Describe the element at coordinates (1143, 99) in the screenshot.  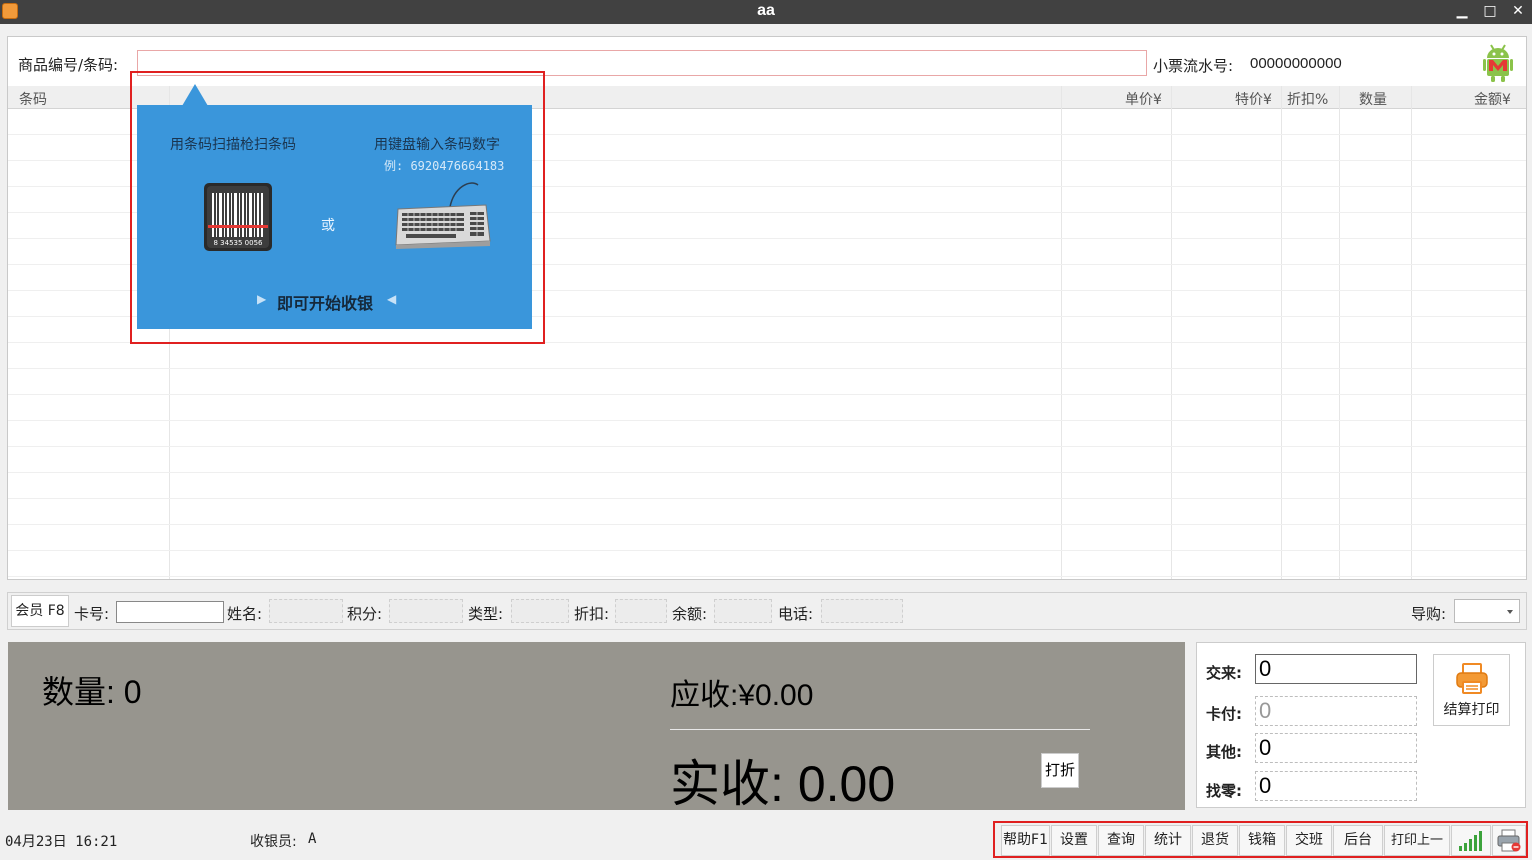
I see `column-unit-price: 单价¥` at that location.